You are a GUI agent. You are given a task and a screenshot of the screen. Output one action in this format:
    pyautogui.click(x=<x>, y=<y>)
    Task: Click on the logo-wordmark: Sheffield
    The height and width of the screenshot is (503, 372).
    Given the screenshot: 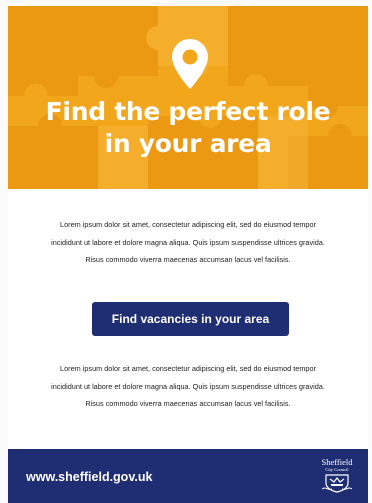 What is the action you would take?
    pyautogui.click(x=337, y=462)
    